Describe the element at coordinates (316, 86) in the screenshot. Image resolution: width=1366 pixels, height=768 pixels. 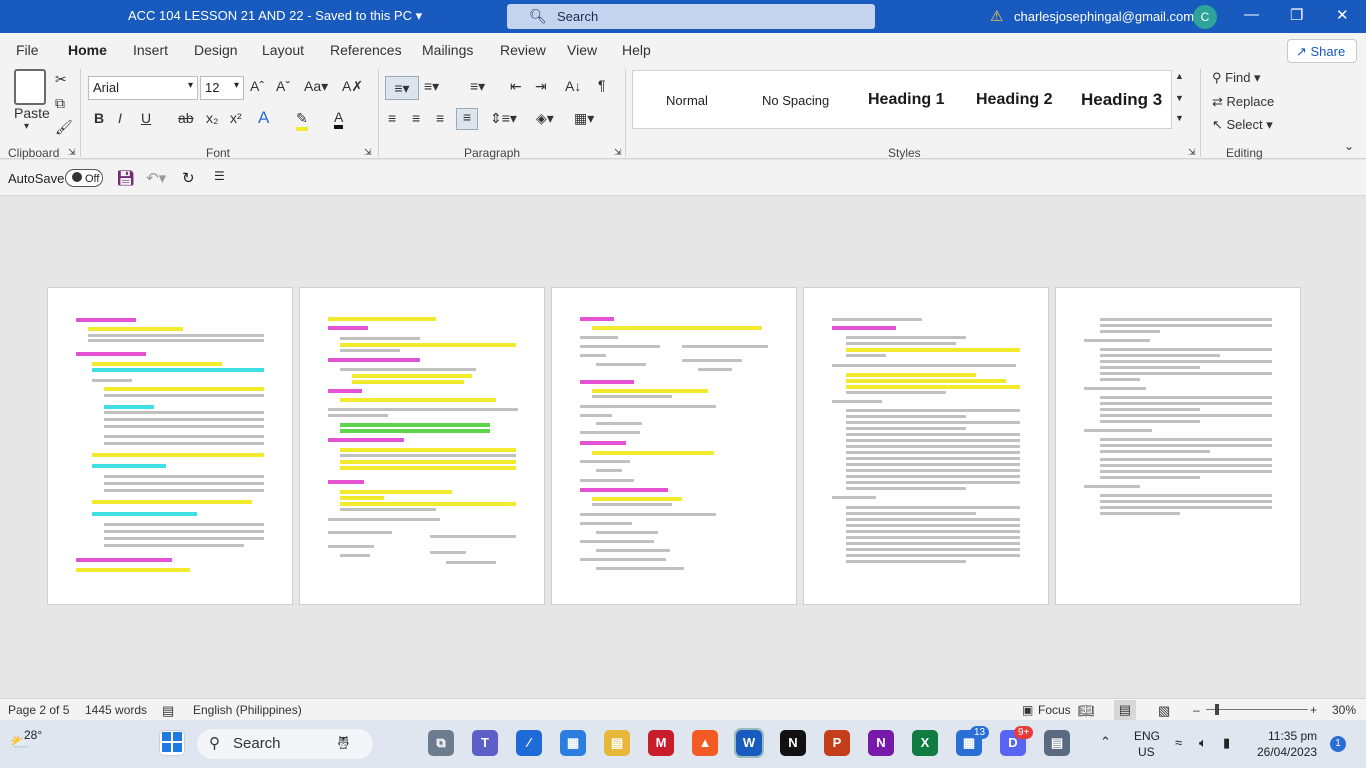
I see `change-case-icon: Aa▾` at that location.